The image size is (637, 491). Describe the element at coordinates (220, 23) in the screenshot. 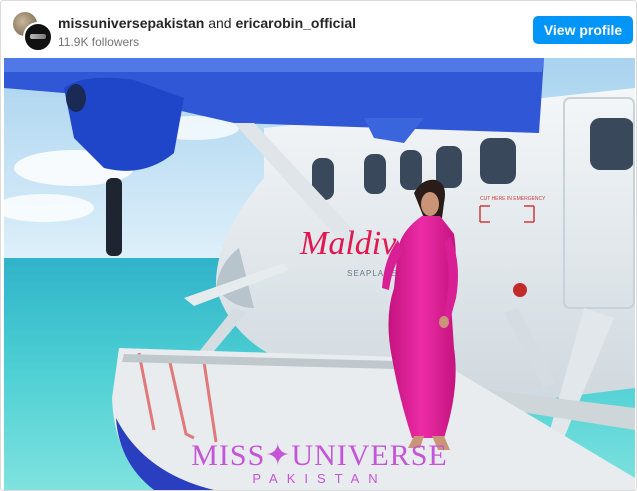

I see `account-connector: and` at that location.